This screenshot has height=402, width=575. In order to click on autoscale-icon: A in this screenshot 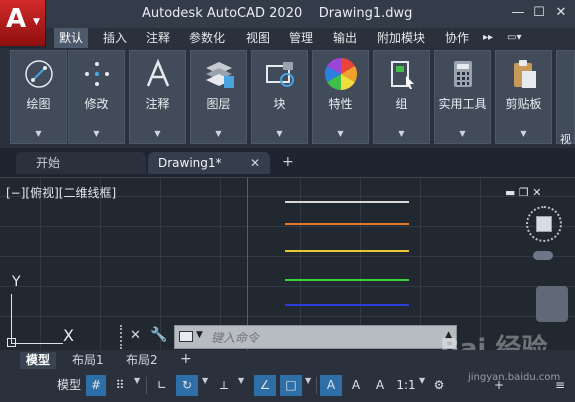, I will do `click(356, 385)`.